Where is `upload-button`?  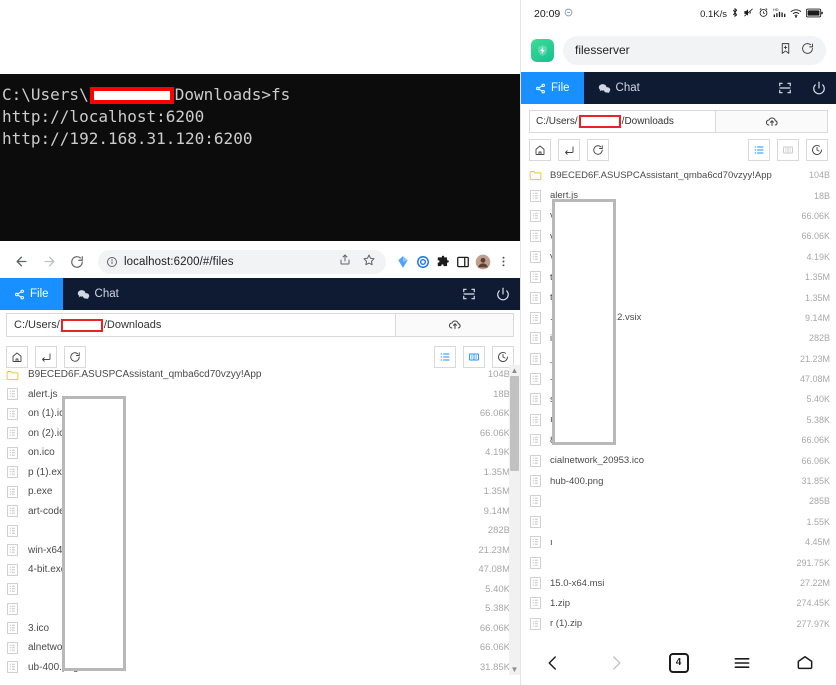 upload-button is located at coordinates (455, 325).